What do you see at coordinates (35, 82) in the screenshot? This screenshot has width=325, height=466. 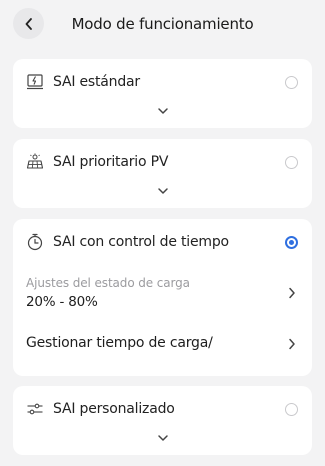 I see `ups-standard-icon` at bounding box center [35, 82].